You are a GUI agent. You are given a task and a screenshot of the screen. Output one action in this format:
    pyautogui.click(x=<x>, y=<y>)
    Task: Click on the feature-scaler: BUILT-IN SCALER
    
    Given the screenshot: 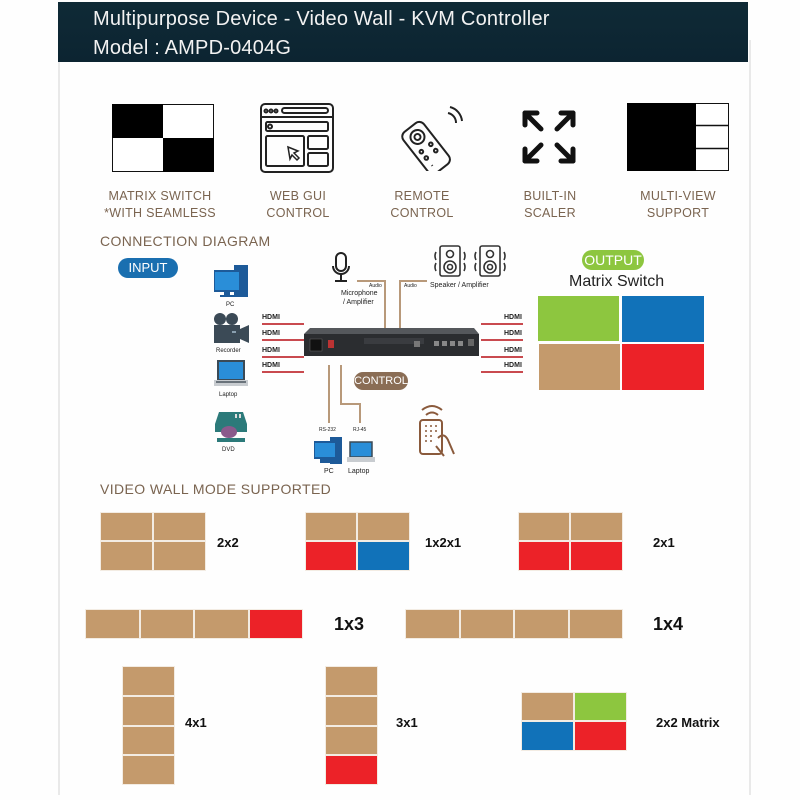 What is the action you would take?
    pyautogui.click(x=550, y=205)
    